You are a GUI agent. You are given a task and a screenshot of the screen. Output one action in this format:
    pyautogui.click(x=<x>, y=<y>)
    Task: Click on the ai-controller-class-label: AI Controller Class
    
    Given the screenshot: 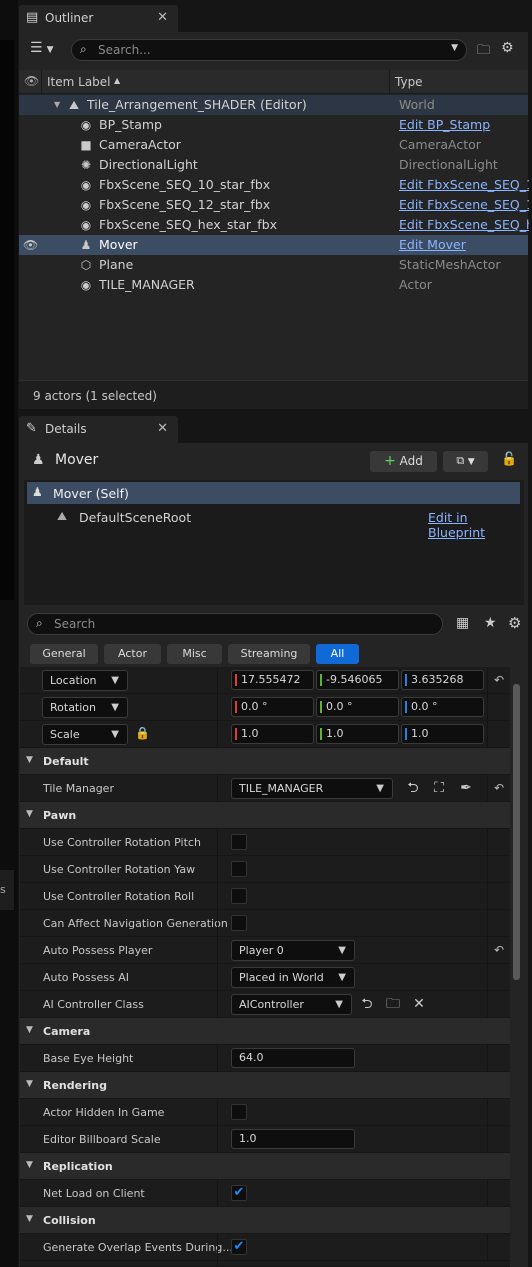 What is the action you would take?
    pyautogui.click(x=93, y=1004)
    